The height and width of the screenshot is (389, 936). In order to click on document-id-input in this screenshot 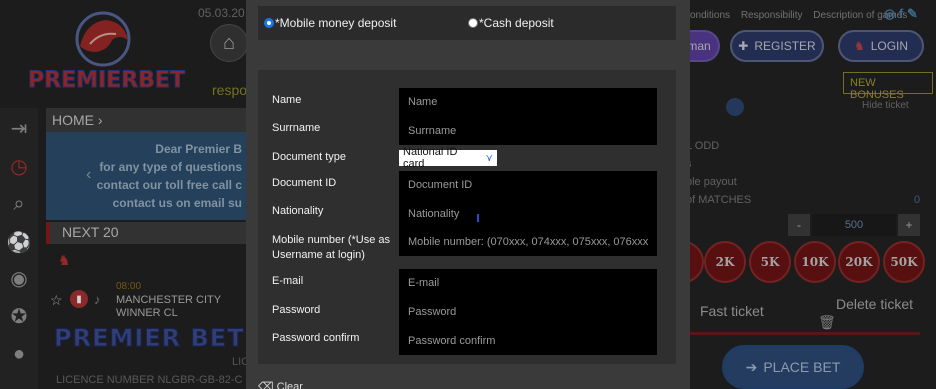, I will do `click(528, 185)`.